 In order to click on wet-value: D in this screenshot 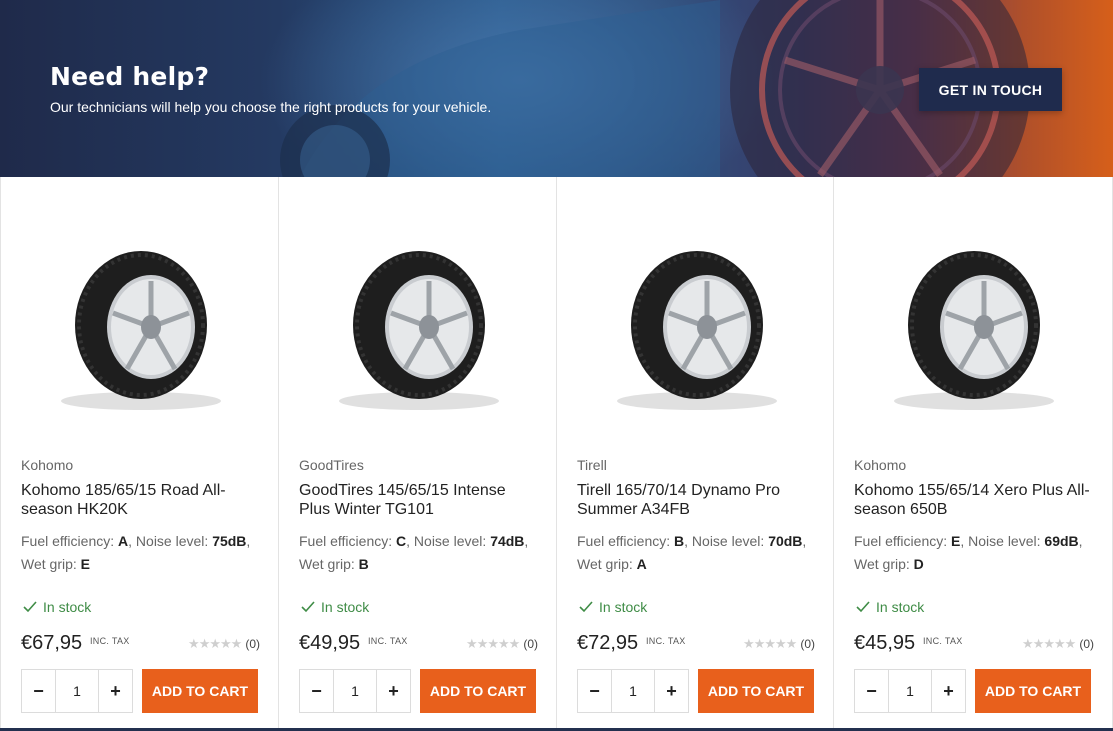, I will do `click(918, 564)`.